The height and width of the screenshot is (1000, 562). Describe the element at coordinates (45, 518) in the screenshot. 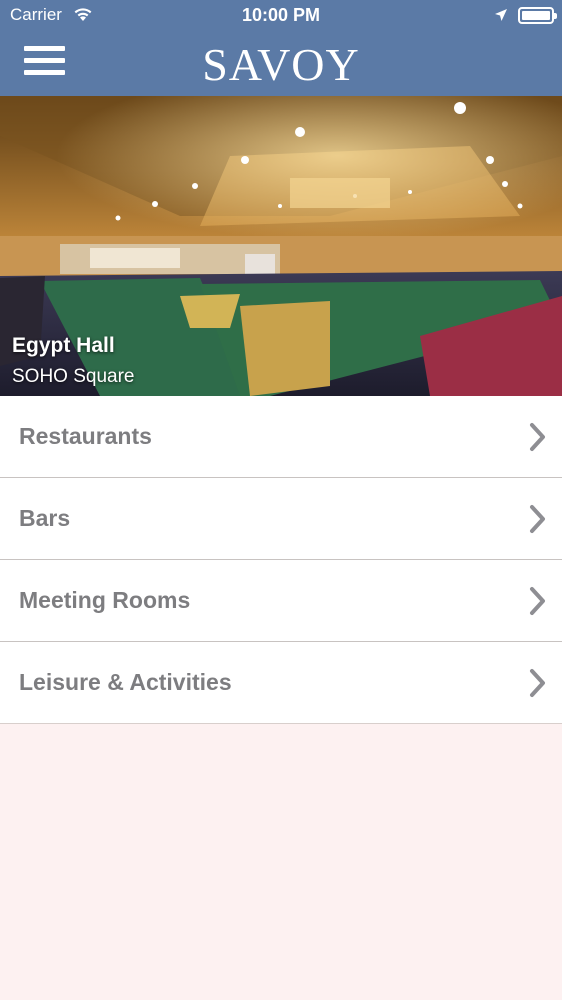

I see `list-item-label: Bars` at that location.